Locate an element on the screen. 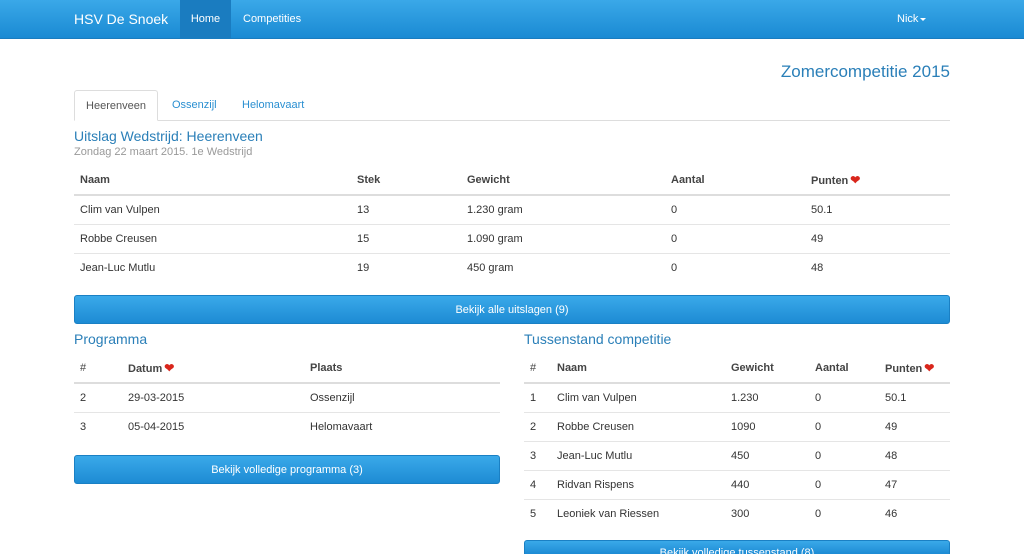 The image size is (1024, 554). table-row: 3 Jean-Luc Mutlu 450 0 48 is located at coordinates (737, 456).